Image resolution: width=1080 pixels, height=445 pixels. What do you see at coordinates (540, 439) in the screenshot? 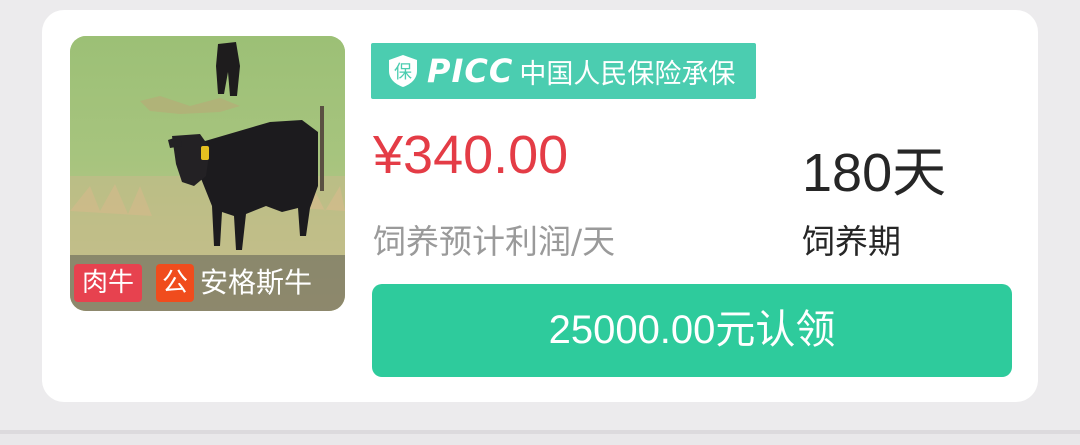
I see `next-card-edge` at bounding box center [540, 439].